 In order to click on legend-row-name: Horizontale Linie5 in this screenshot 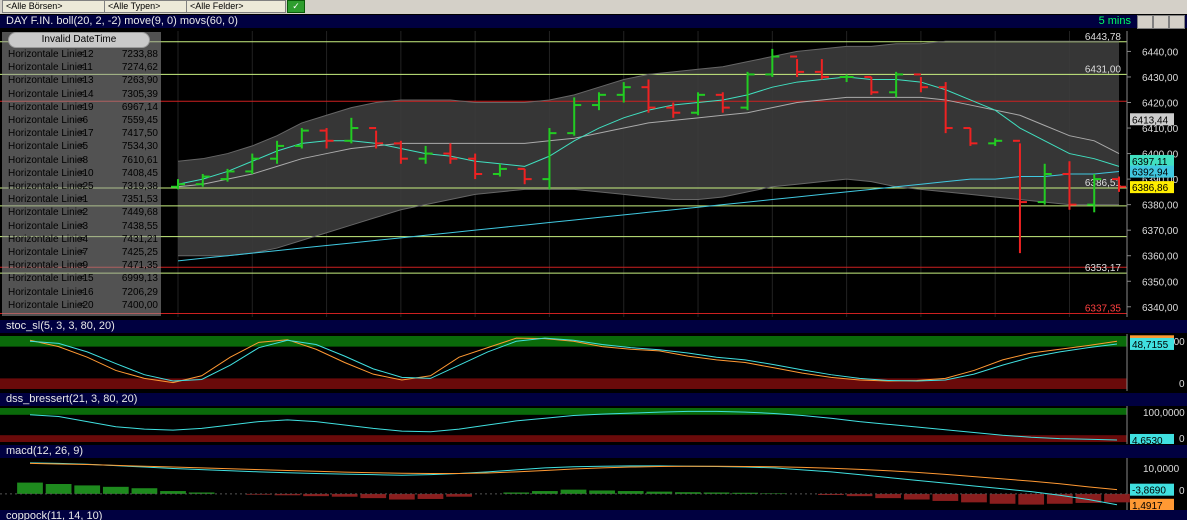, I will do `click(48, 147)`.